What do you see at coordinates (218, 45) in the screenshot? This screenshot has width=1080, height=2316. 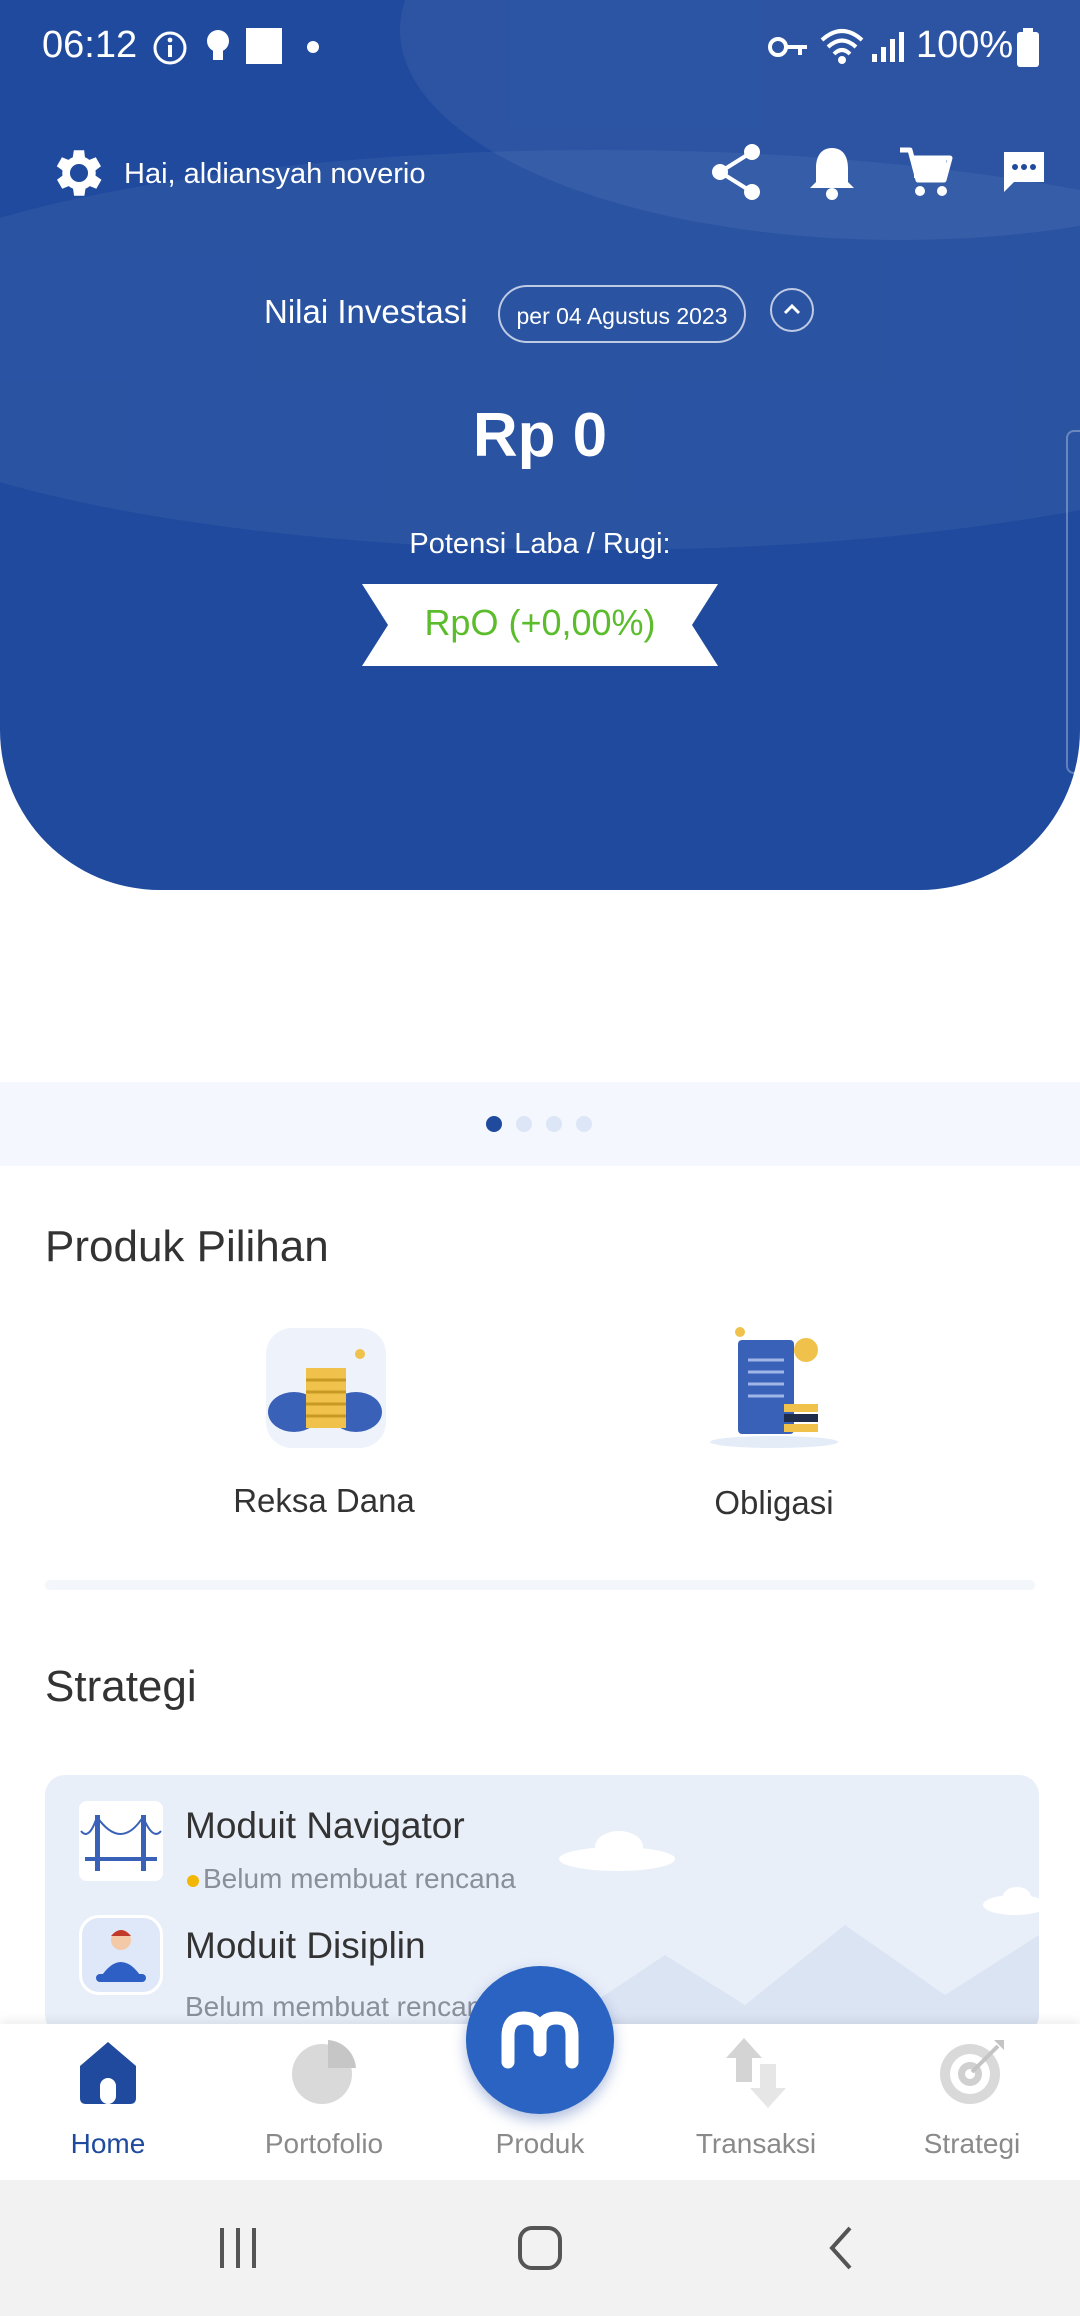 I see `bulb-icon` at bounding box center [218, 45].